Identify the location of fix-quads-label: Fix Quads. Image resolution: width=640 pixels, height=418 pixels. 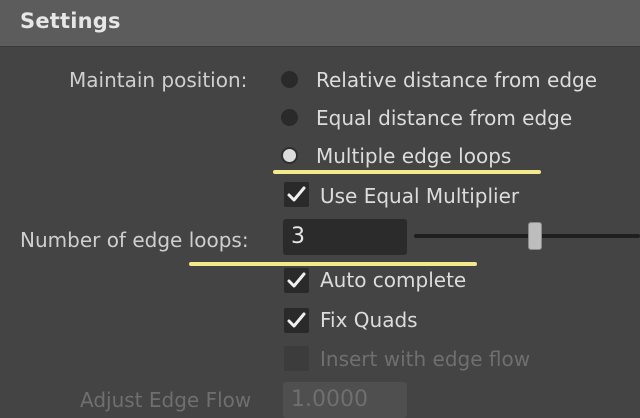
(369, 320).